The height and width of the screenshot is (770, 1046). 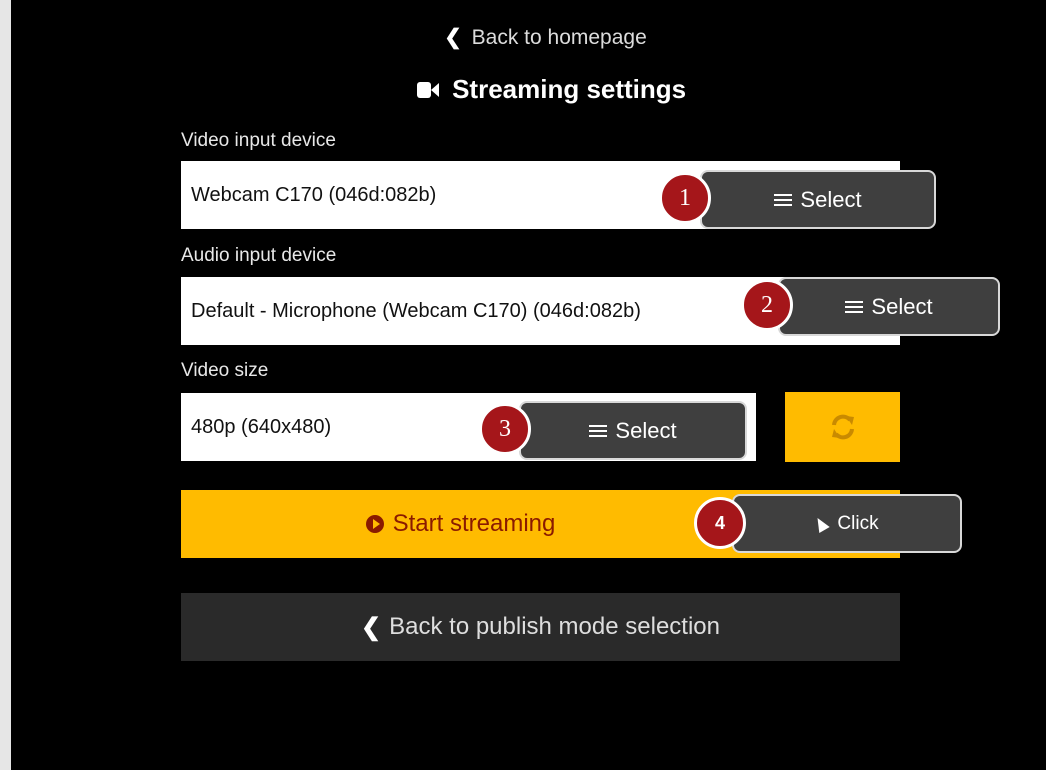 I want to click on page-title: Streaming settings, so click(x=528, y=89).